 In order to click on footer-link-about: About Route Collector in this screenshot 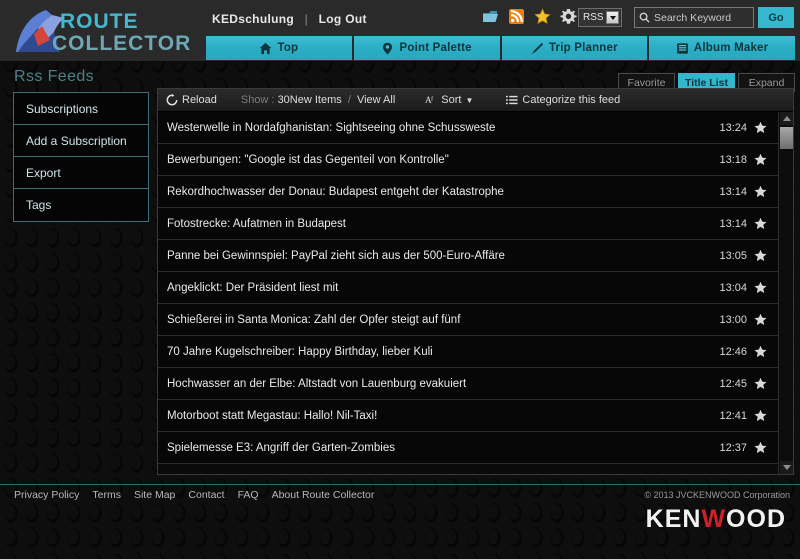, I will do `click(323, 495)`.